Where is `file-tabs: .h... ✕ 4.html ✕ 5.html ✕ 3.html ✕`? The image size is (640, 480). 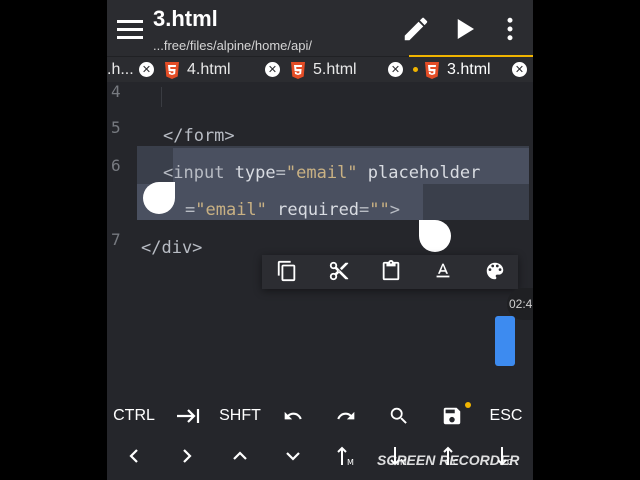 file-tabs: .h... ✕ 4.html ✕ 5.html ✕ 3.html ✕ is located at coordinates (320, 69).